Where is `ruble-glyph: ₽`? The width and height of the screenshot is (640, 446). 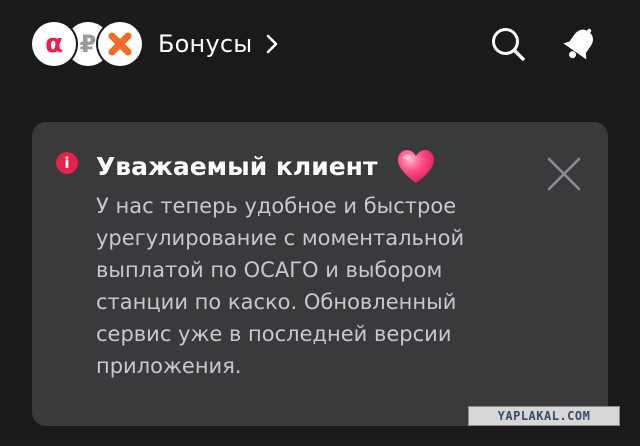 ruble-glyph: ₽ is located at coordinates (88, 44).